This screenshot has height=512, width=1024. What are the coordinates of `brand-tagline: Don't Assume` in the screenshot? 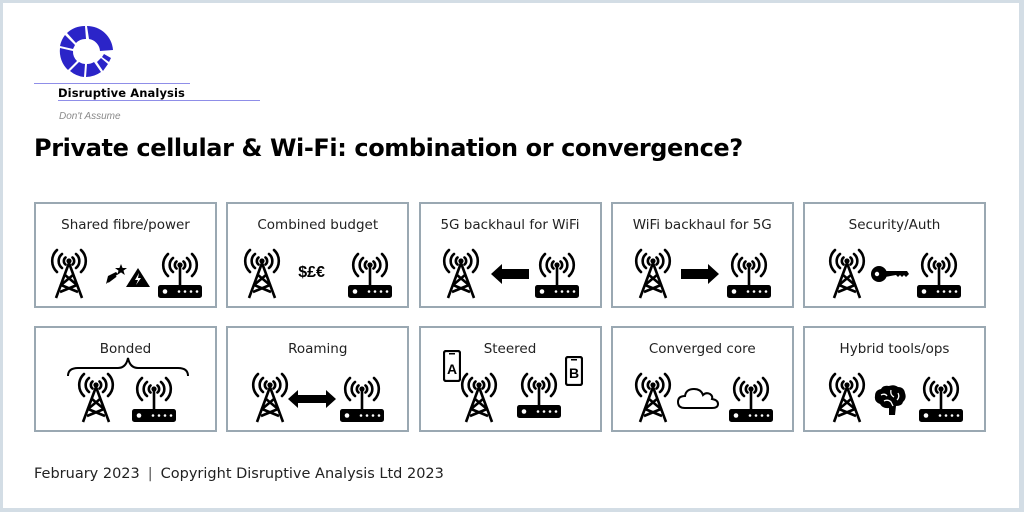 It's located at (90, 116).